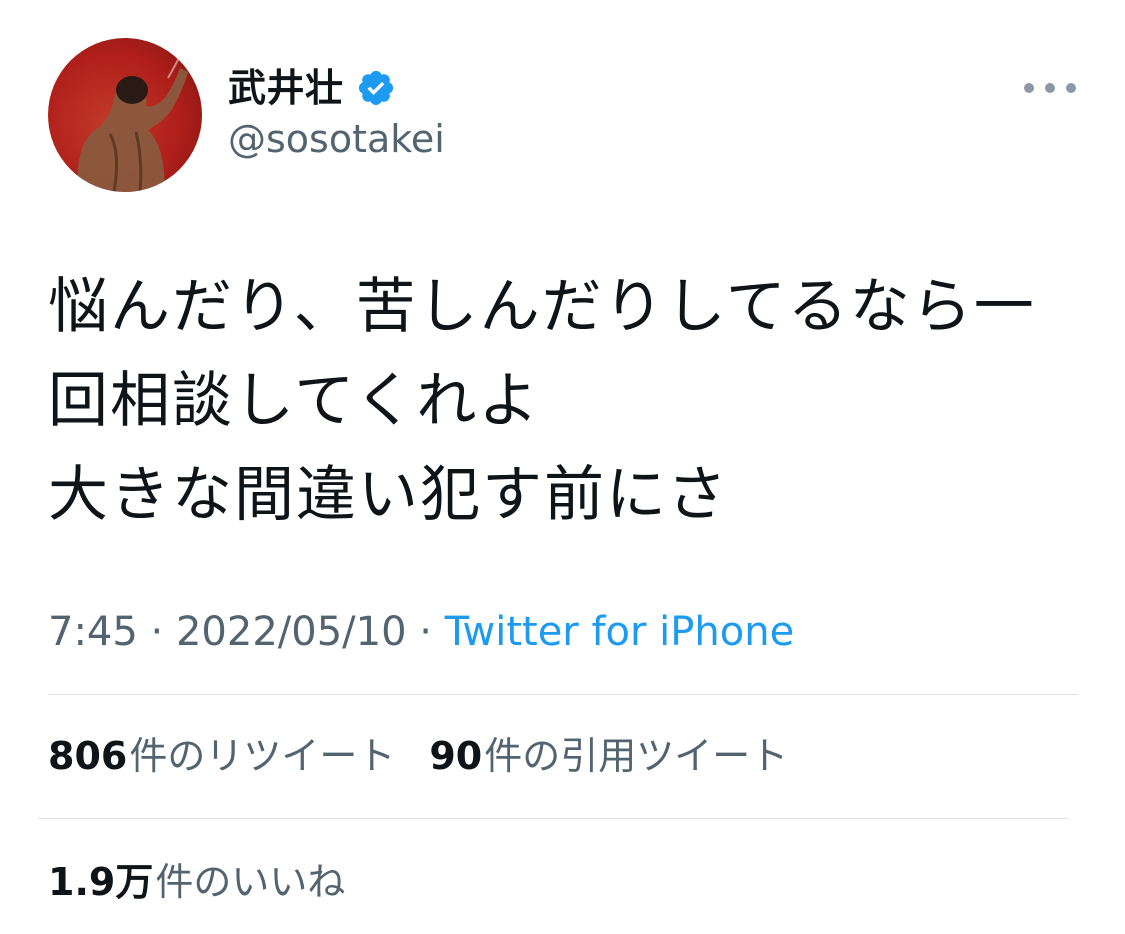 The height and width of the screenshot is (934, 1125). I want to click on quotes-label: 件の引用ツイート, so click(636, 756).